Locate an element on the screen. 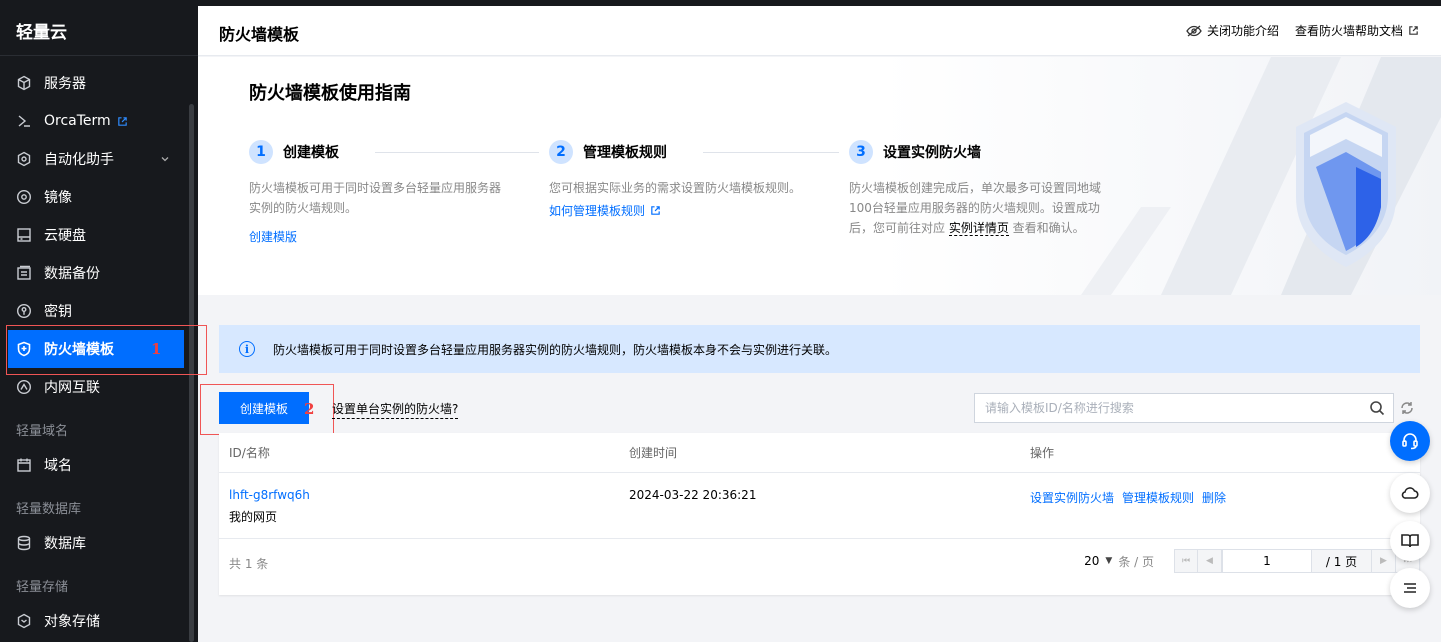  list-icon is located at coordinates (1410, 588).